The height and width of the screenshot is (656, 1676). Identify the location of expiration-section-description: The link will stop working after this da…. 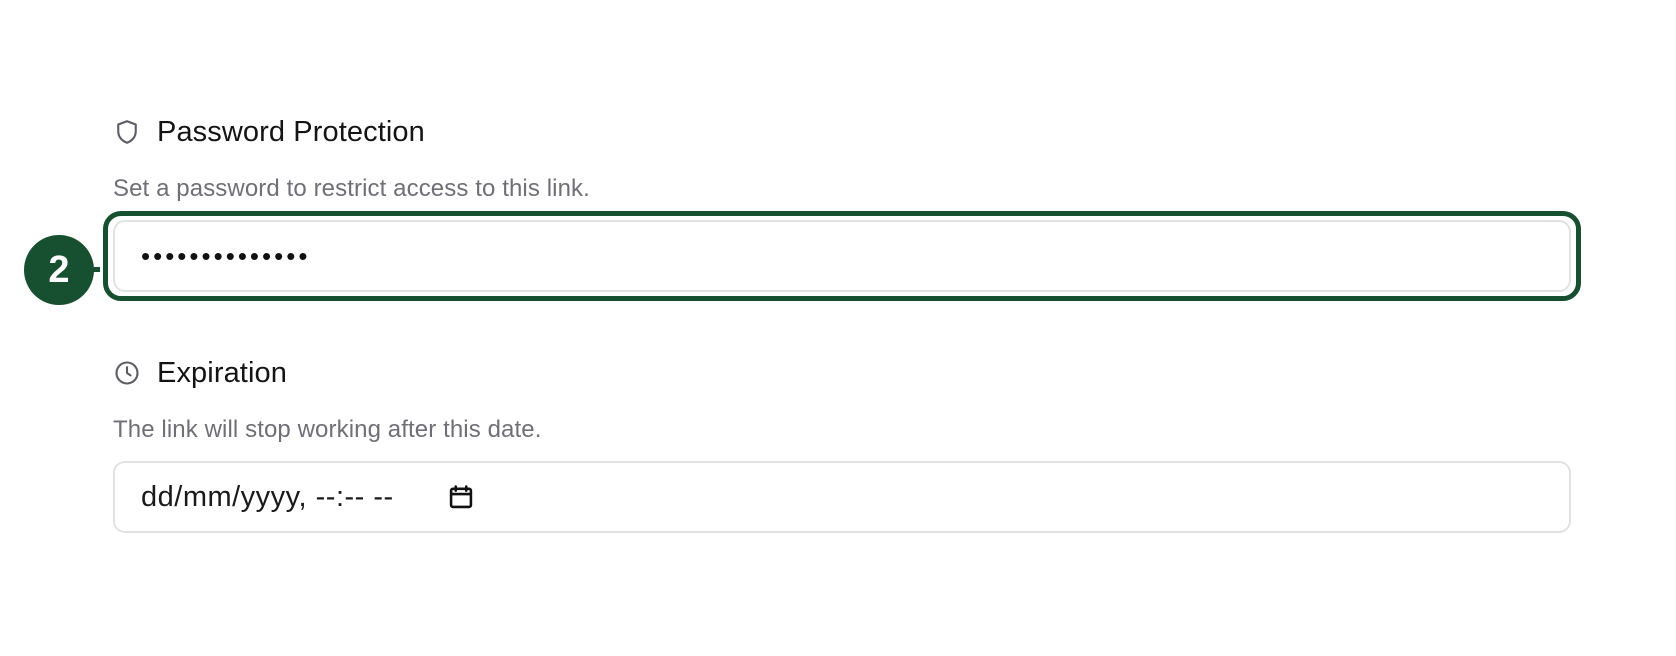
(327, 429).